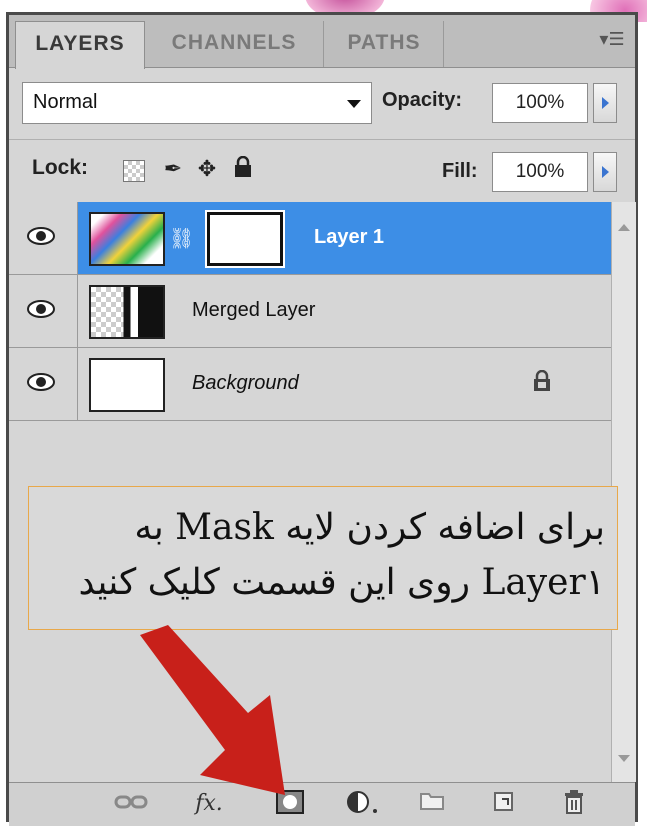 The width and height of the screenshot is (647, 826). Describe the element at coordinates (624, 758) in the screenshot. I see `scroll-down-icon` at that location.